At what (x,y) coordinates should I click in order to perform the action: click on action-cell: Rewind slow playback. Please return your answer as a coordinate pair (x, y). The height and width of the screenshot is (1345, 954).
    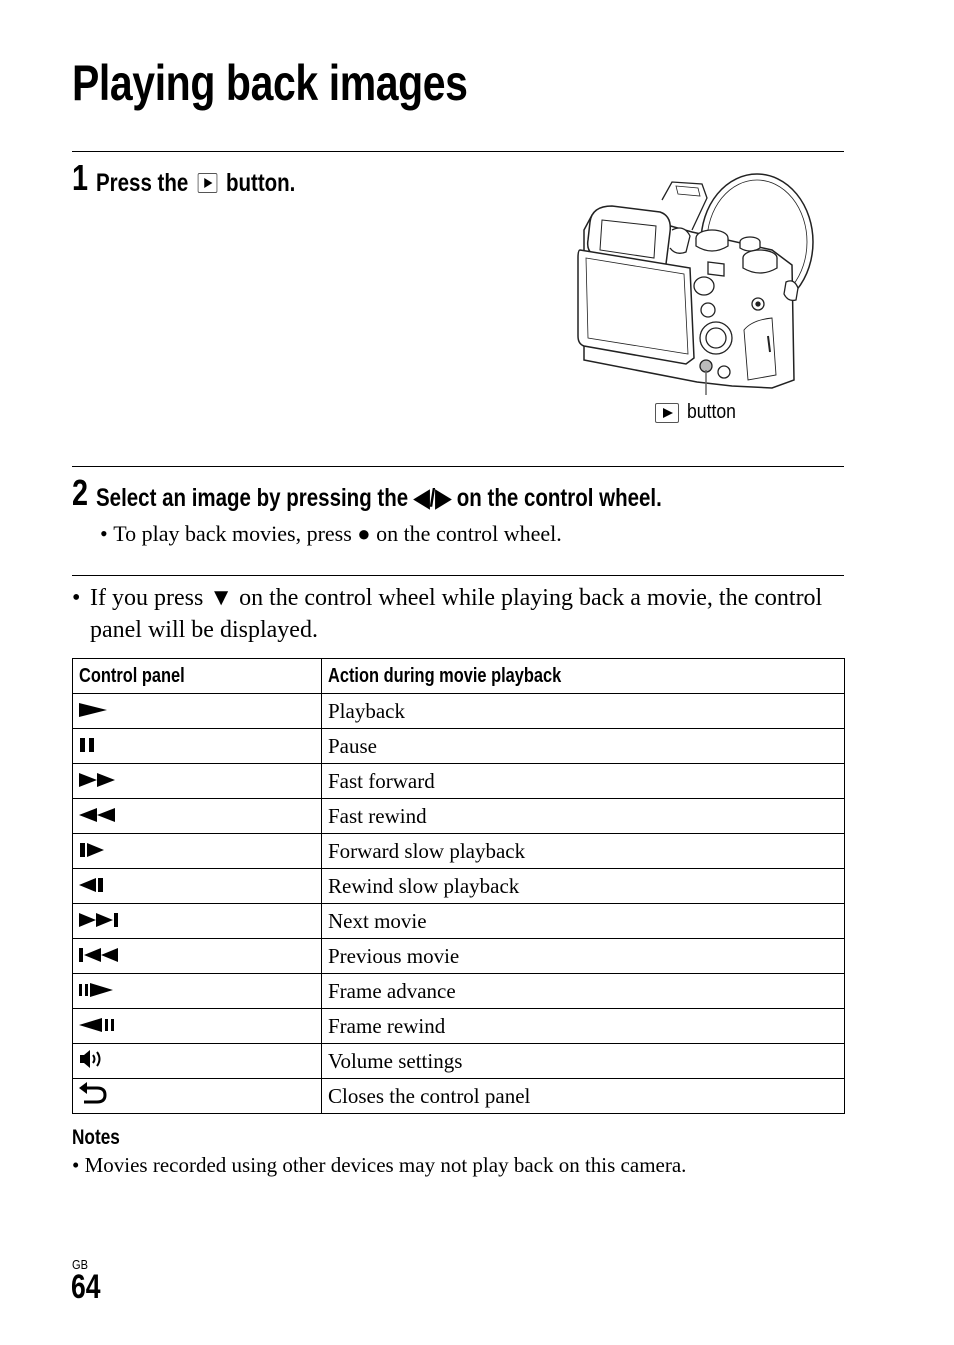
    Looking at the image, I should click on (583, 886).